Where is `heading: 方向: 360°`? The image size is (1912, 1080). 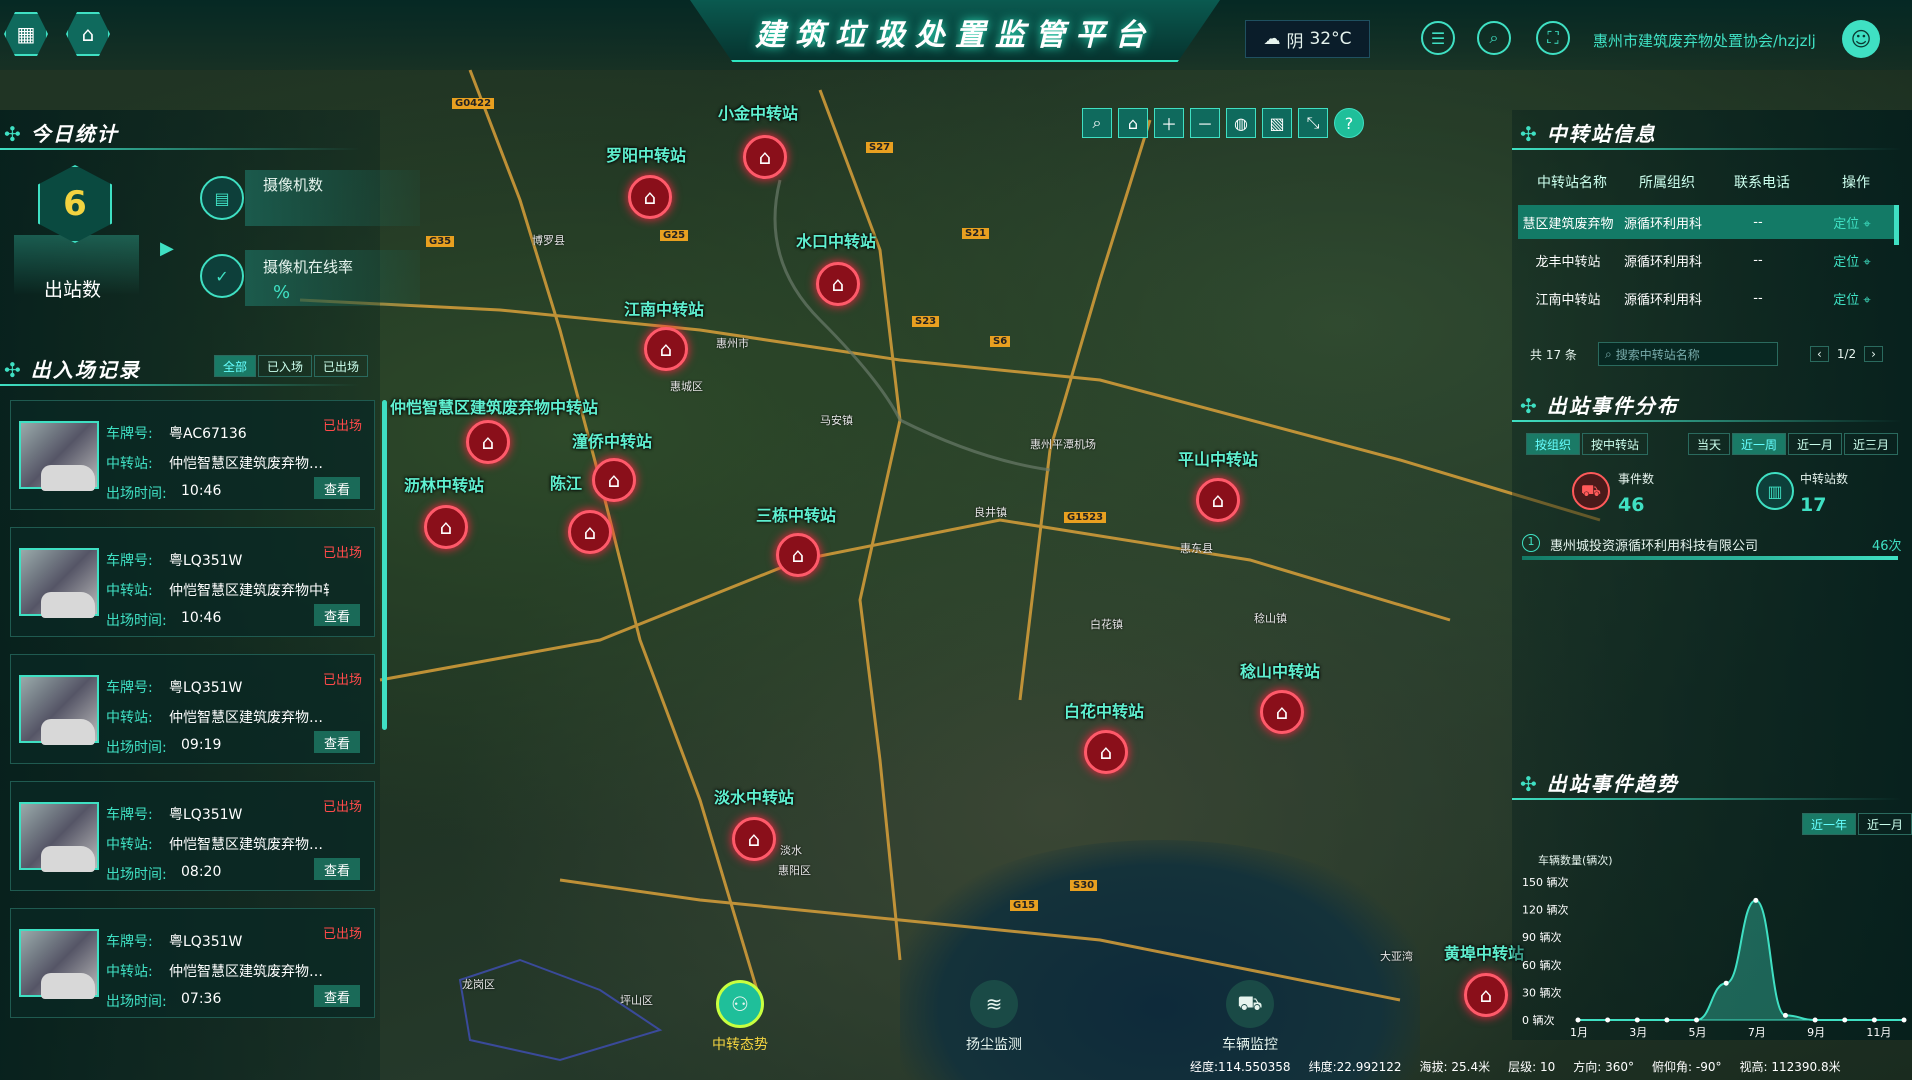 heading: 方向: 360° is located at coordinates (1603, 1067).